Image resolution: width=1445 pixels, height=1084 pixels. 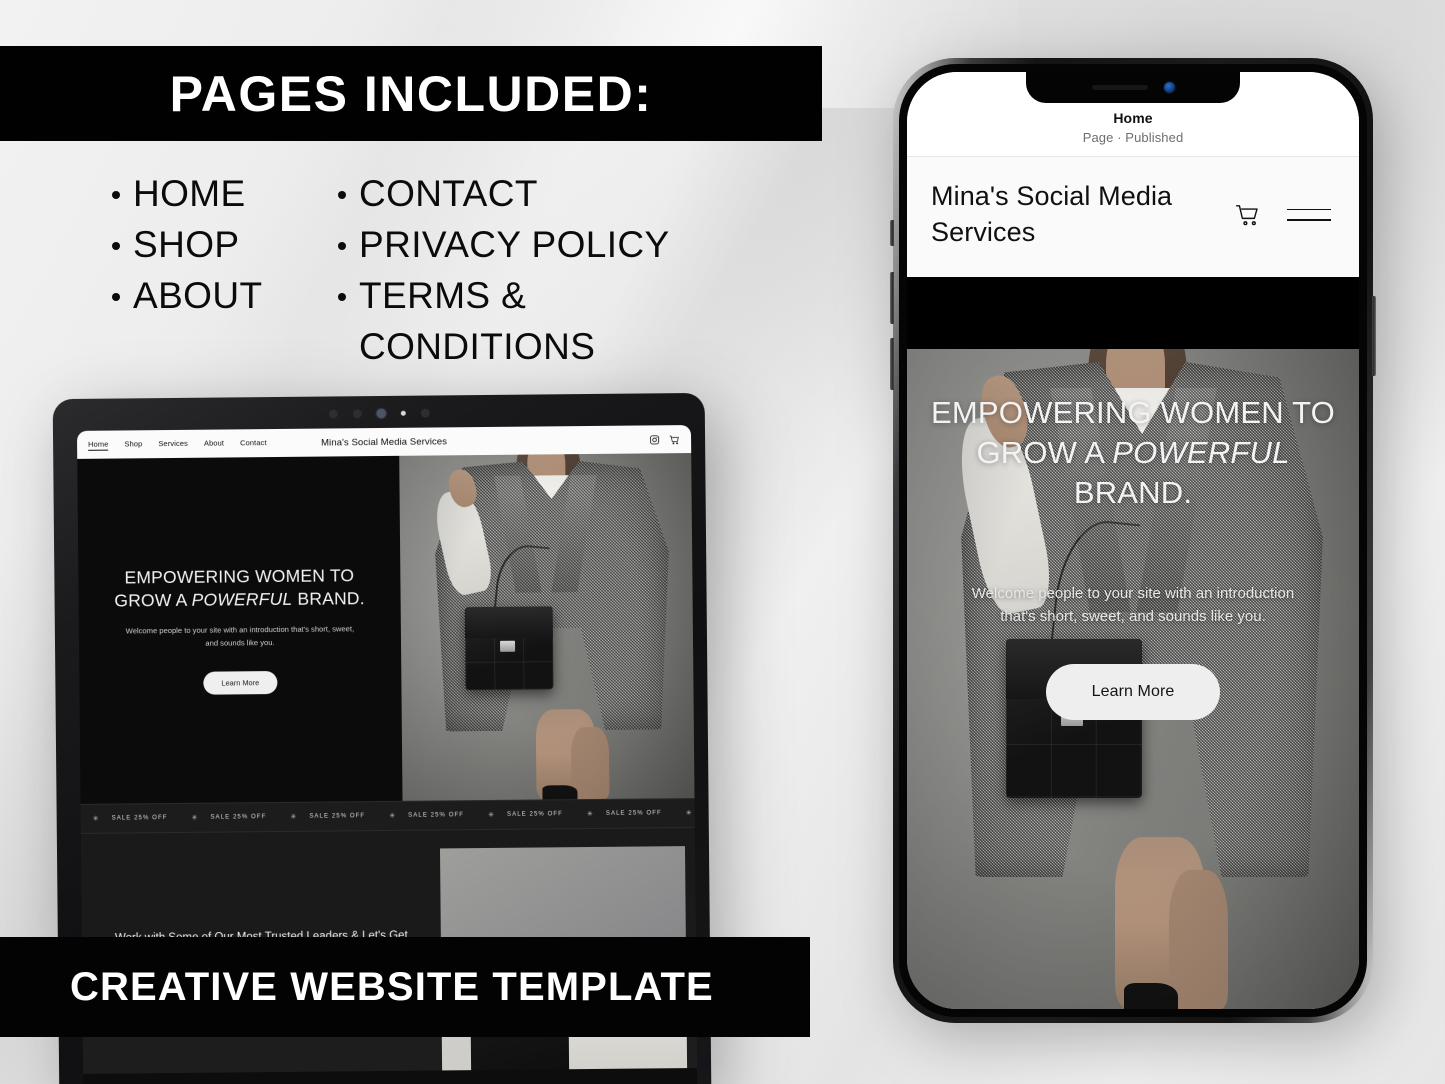 I want to click on hamburger-menu-icon, so click(x=1309, y=214).